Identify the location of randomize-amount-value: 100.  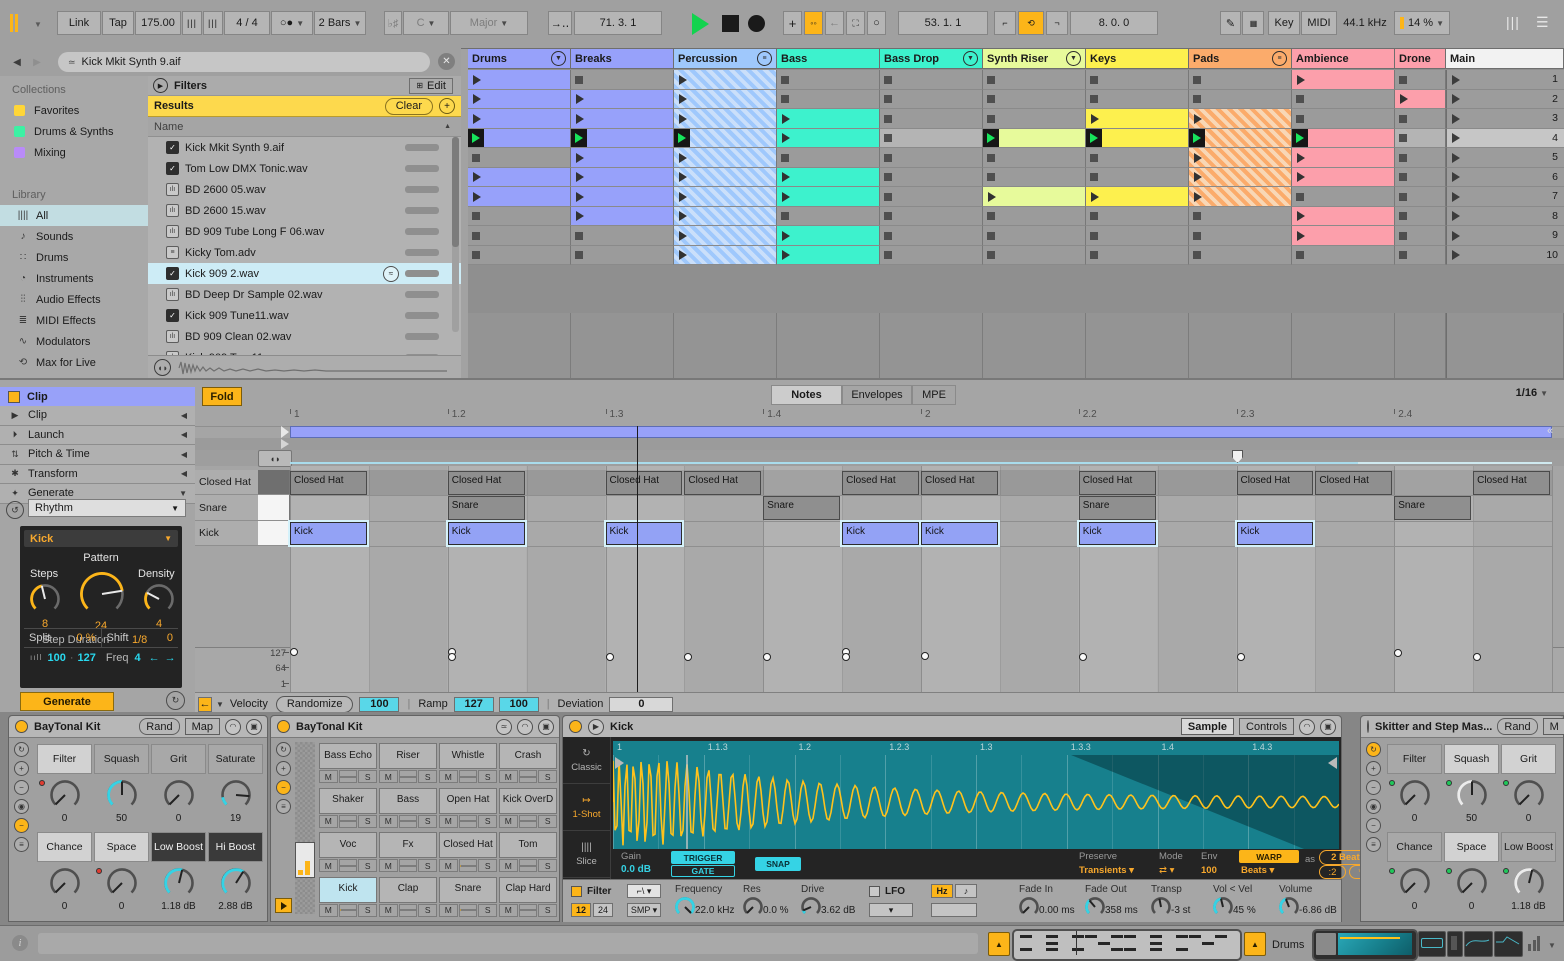
(379, 704).